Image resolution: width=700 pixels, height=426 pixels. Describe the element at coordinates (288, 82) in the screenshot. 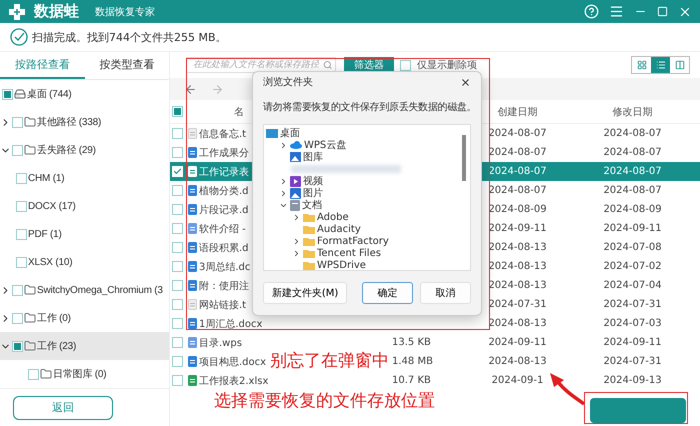

I see `dialog-title: 浏览文件夹` at that location.